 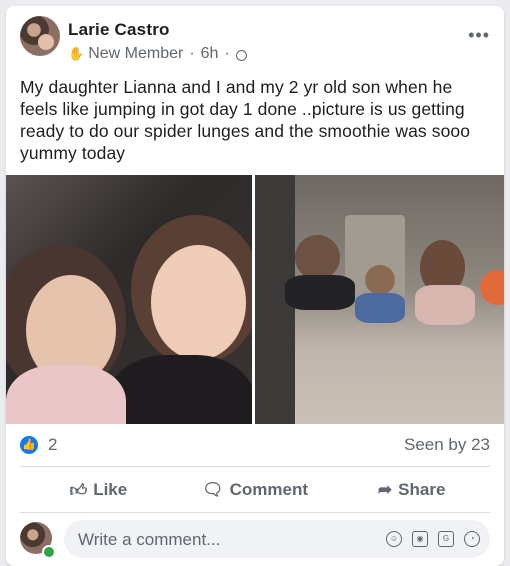 I want to click on member-badge: New Member, so click(x=135, y=54).